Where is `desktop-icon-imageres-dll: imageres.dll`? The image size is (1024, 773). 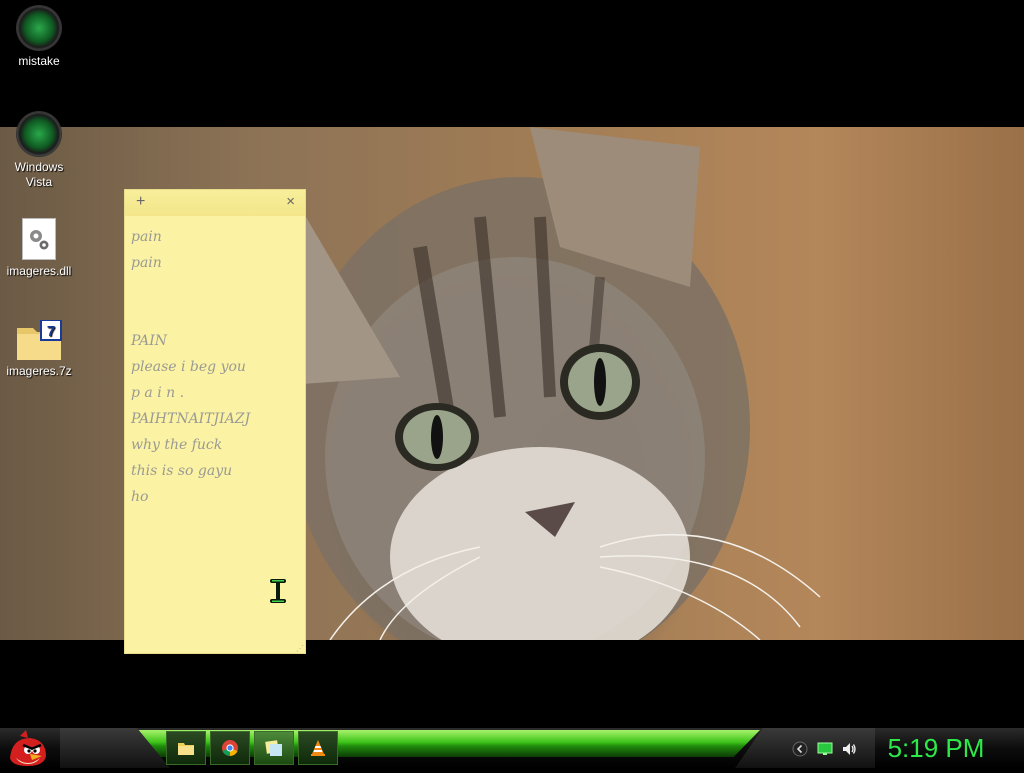 desktop-icon-imageres-dll: imageres.dll is located at coordinates (39, 248).